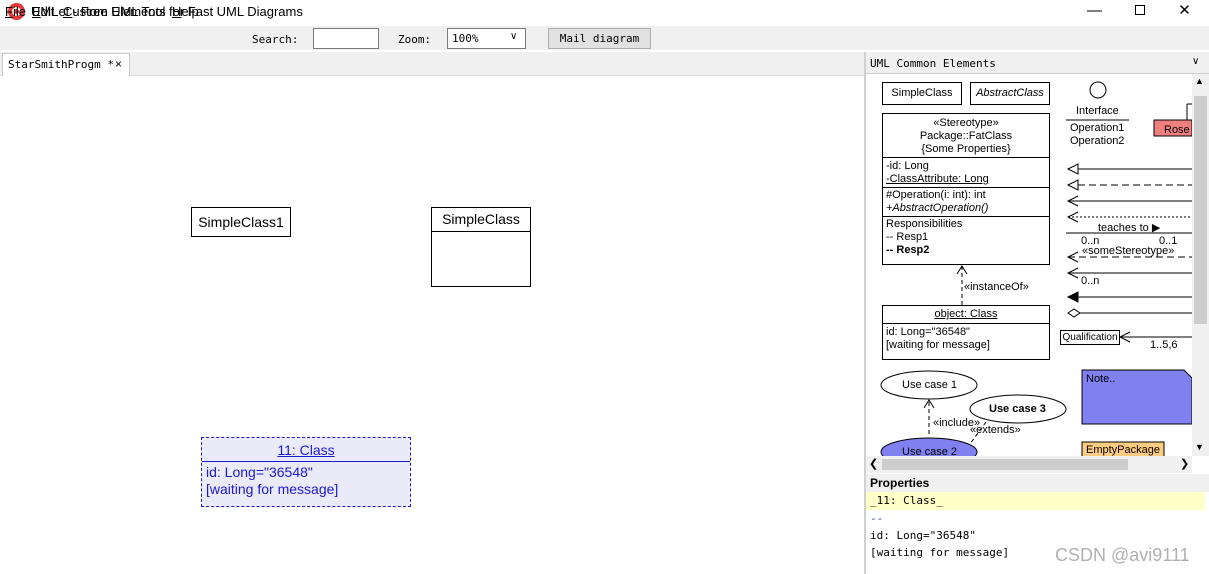 The height and width of the screenshot is (574, 1209). Describe the element at coordinates (1010, 93) in the screenshot. I see `palette-abstractclass: AbstractClass` at that location.